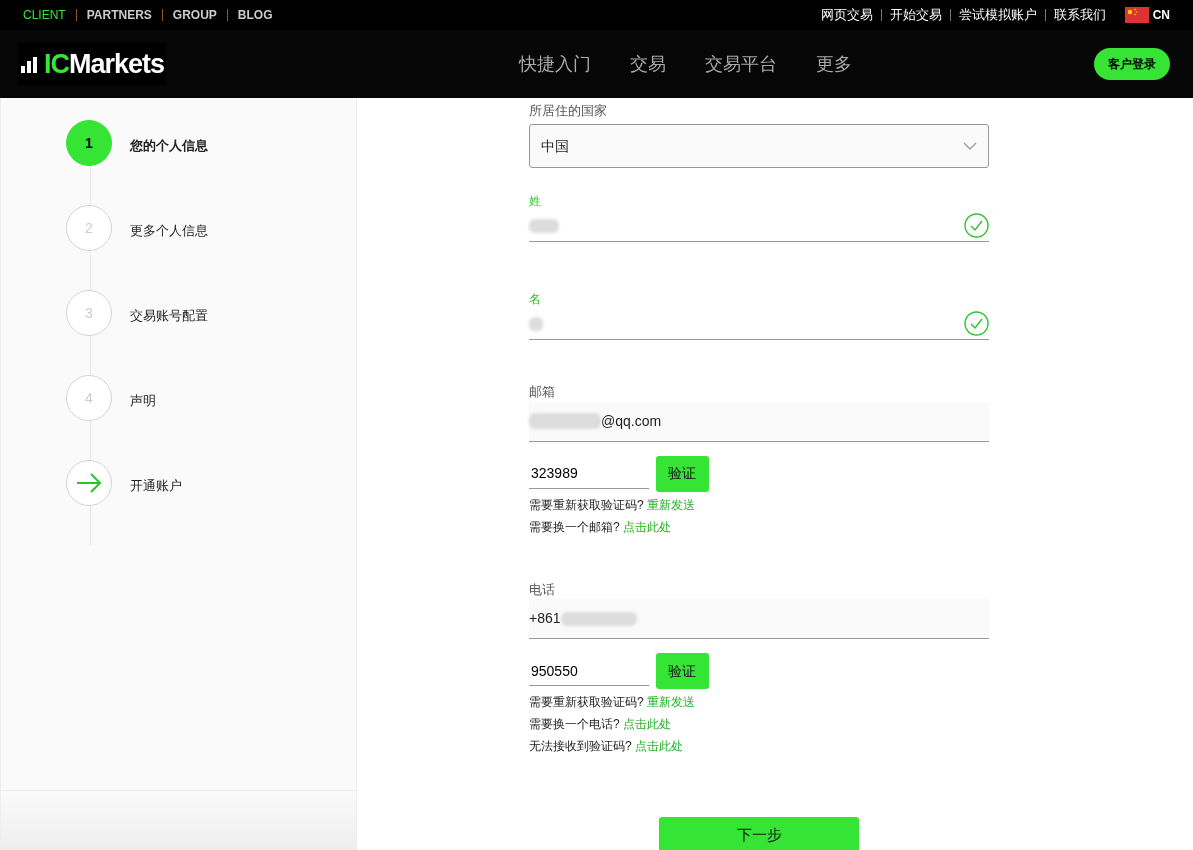 This screenshot has width=1193, height=850. I want to click on step-label: 交易账号配置, so click(169, 316).